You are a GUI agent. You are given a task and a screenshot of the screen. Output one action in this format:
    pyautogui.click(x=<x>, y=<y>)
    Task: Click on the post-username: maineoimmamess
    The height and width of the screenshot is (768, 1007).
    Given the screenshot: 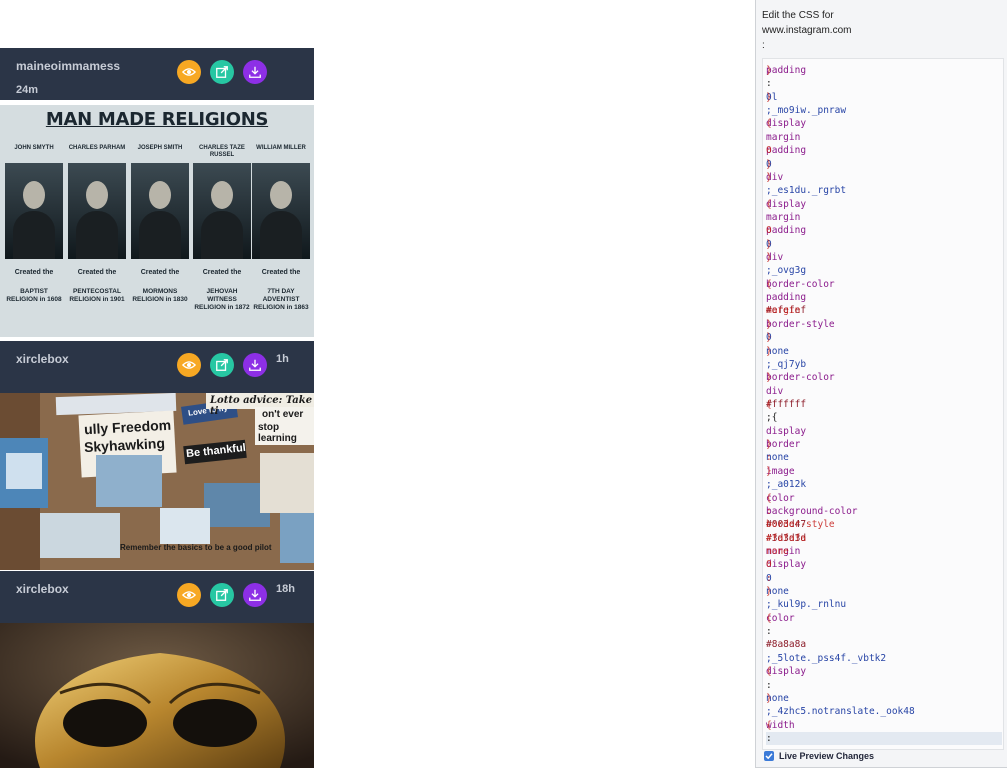 What is the action you would take?
    pyautogui.click(x=68, y=66)
    